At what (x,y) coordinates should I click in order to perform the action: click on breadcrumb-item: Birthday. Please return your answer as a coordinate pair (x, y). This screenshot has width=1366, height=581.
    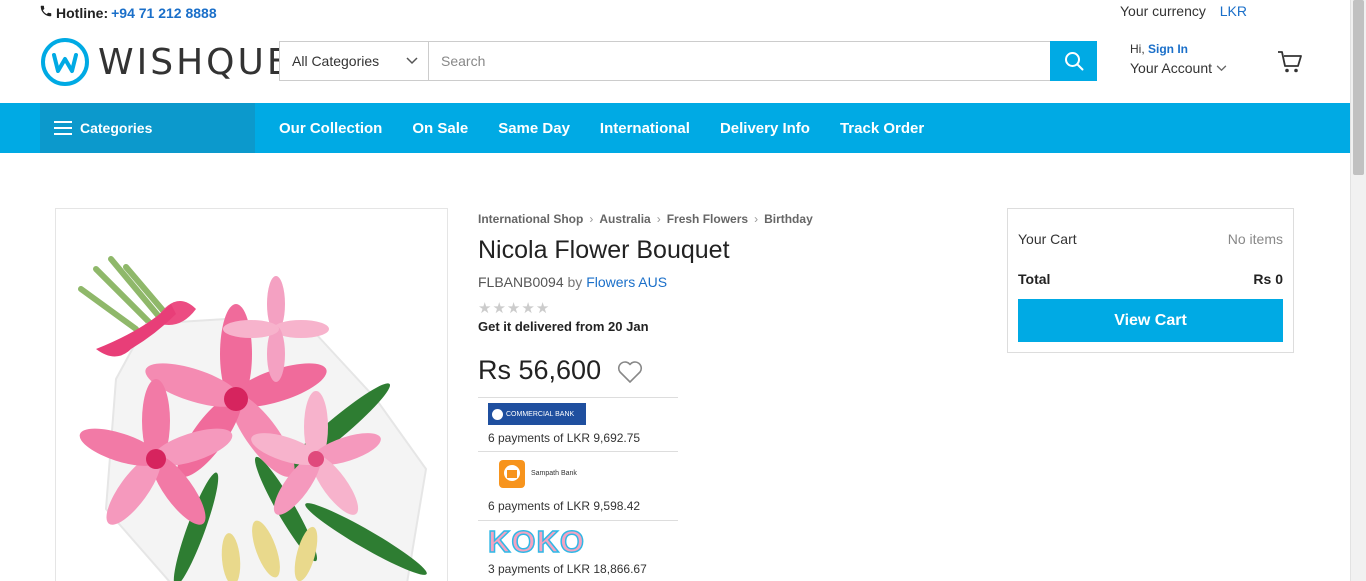
    Looking at the image, I should click on (788, 219).